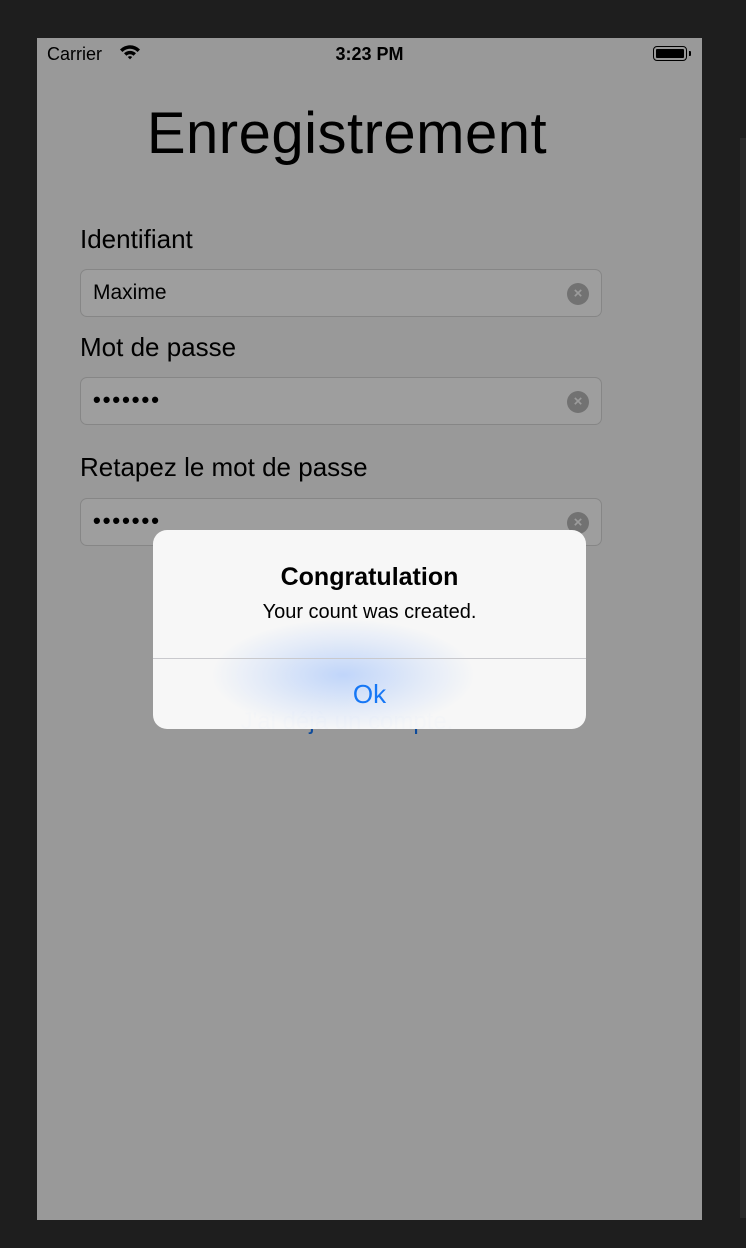 The width and height of the screenshot is (746, 1248). I want to click on ok-button: Ok, so click(369, 694).